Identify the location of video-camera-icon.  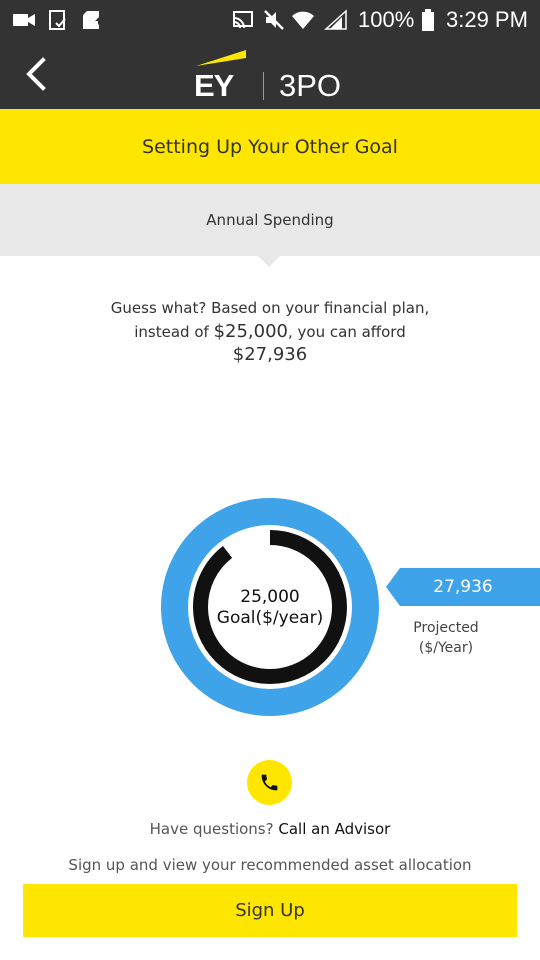
(24, 20).